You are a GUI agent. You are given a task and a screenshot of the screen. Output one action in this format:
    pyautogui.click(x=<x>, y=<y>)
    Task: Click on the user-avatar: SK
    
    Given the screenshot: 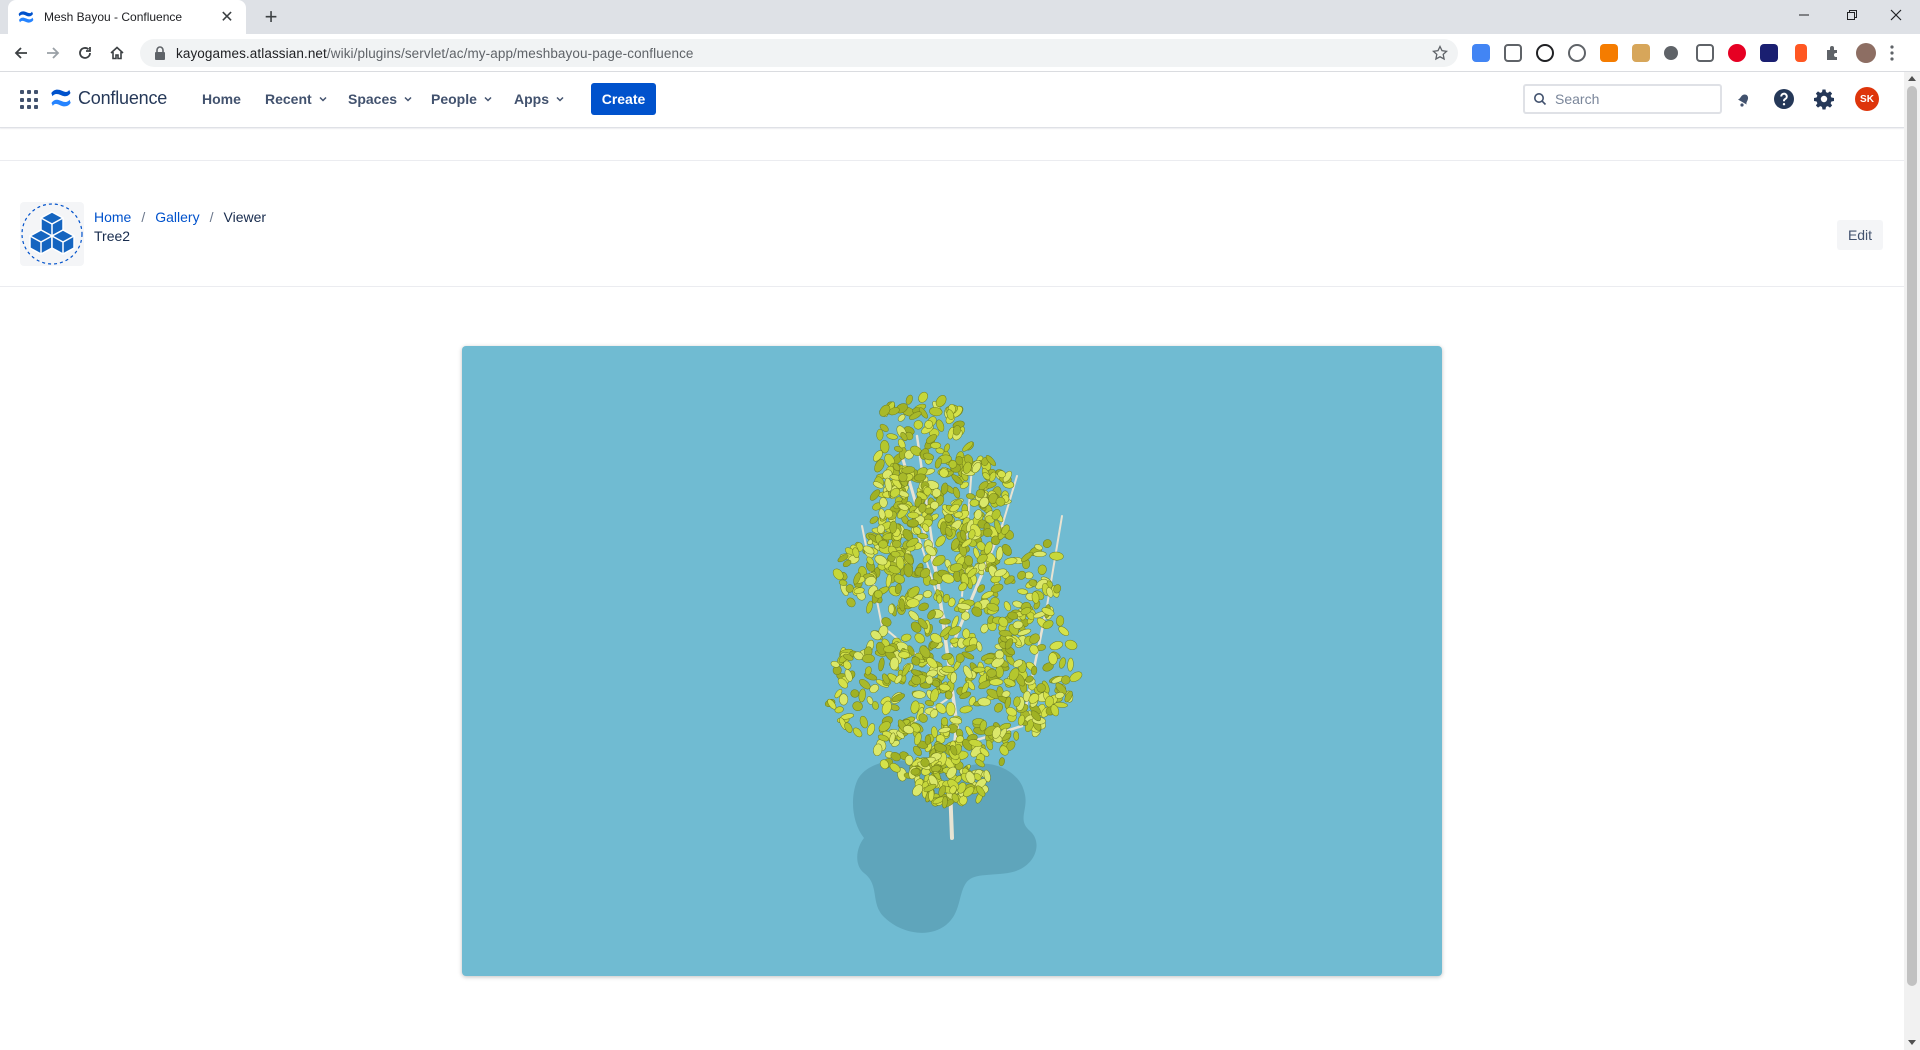 What is the action you would take?
    pyautogui.click(x=1867, y=99)
    